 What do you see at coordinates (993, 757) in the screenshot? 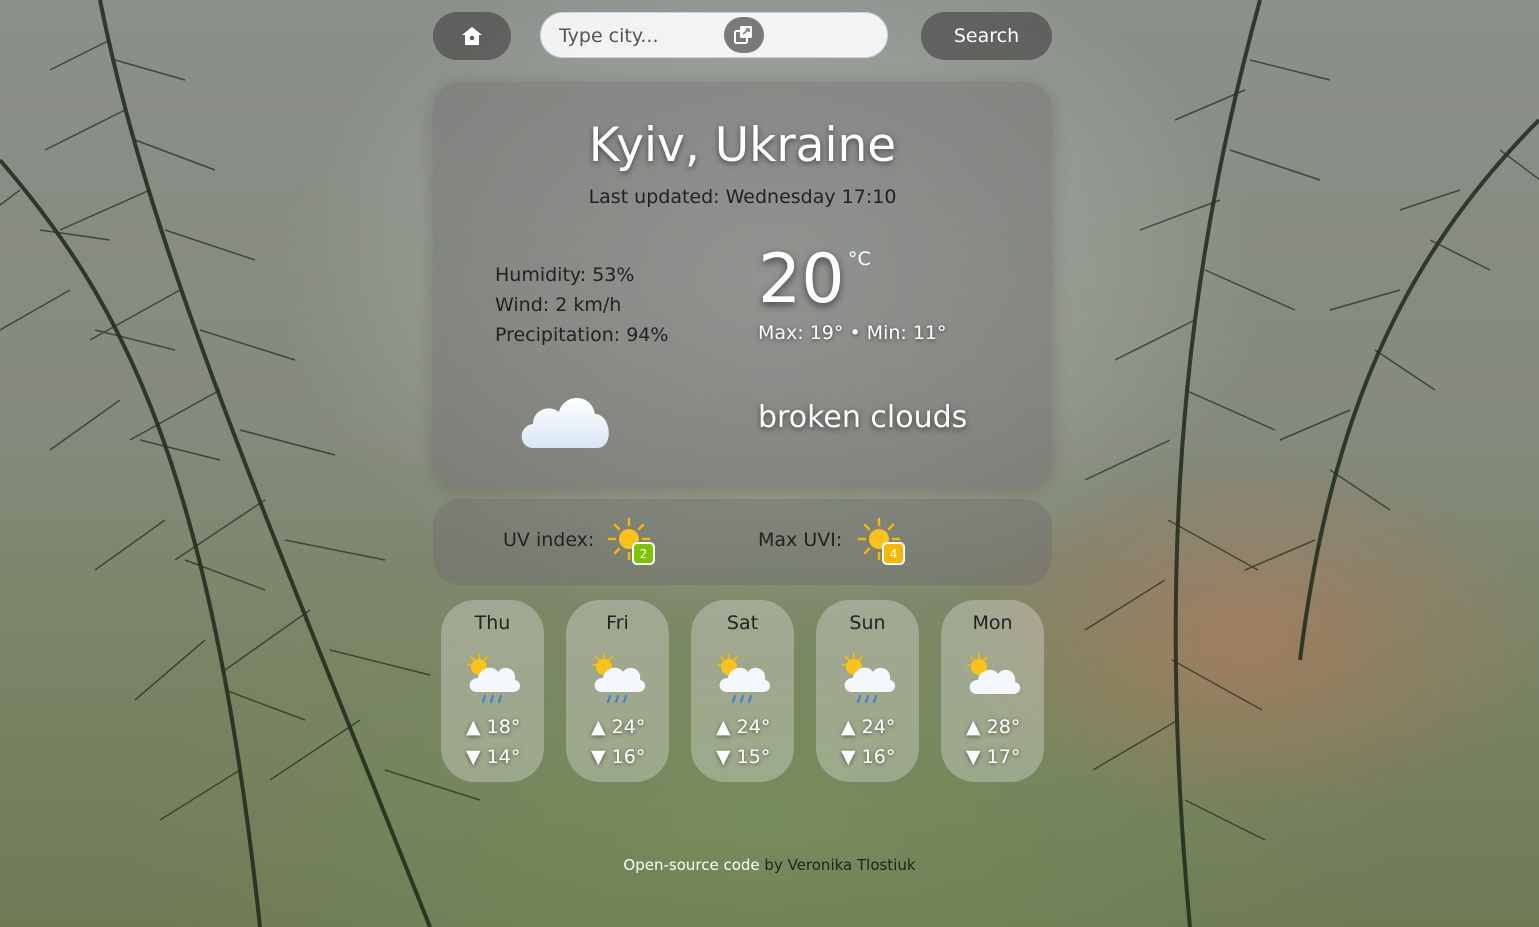
I see `forecast-low: ▼ 17°` at bounding box center [993, 757].